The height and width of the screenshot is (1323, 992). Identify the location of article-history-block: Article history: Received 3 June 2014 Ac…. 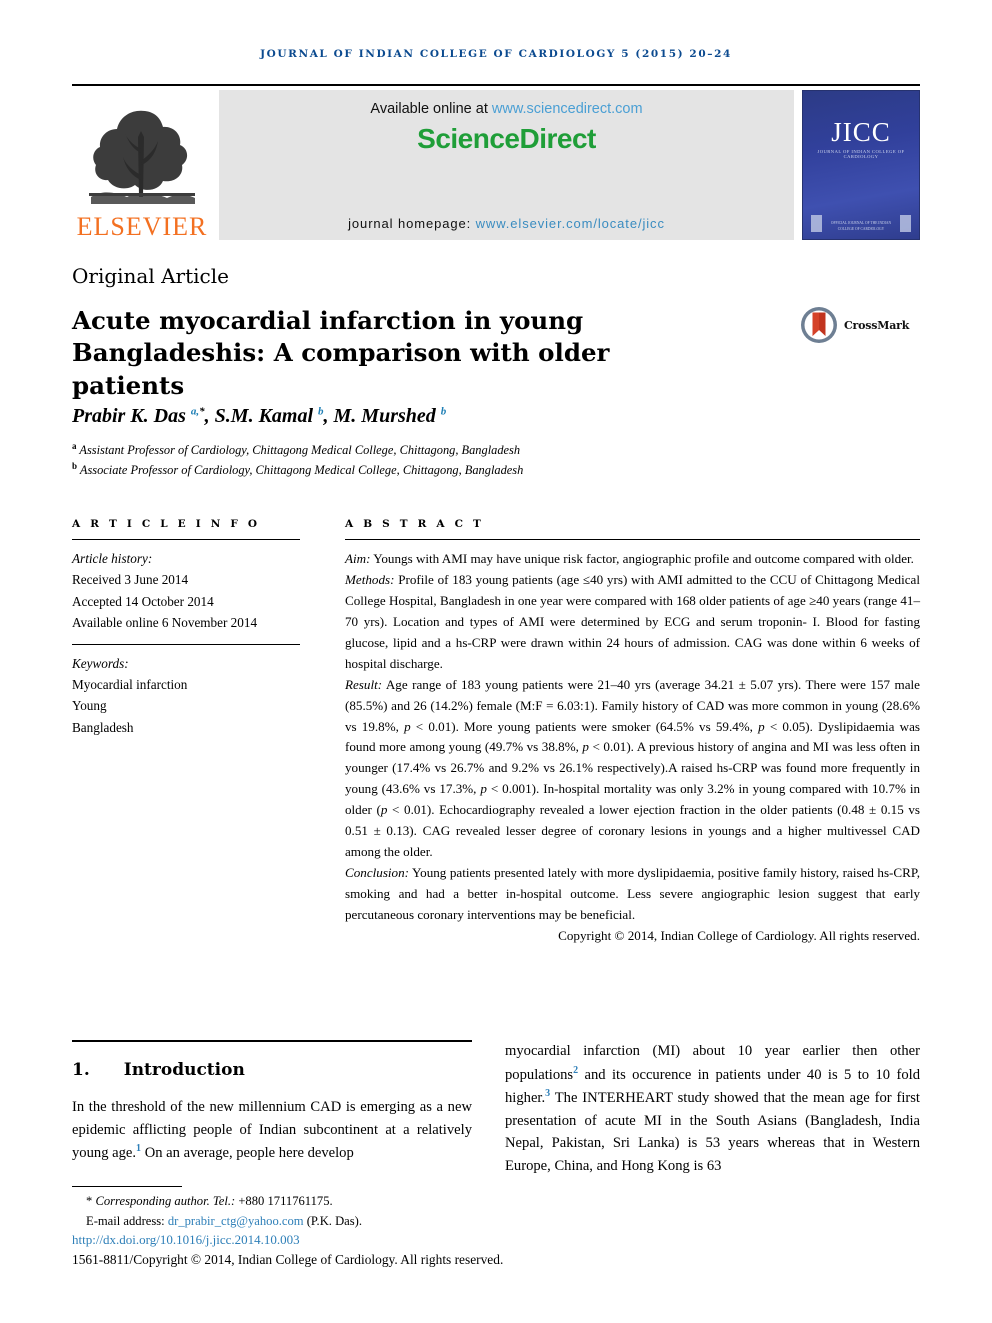
(186, 591).